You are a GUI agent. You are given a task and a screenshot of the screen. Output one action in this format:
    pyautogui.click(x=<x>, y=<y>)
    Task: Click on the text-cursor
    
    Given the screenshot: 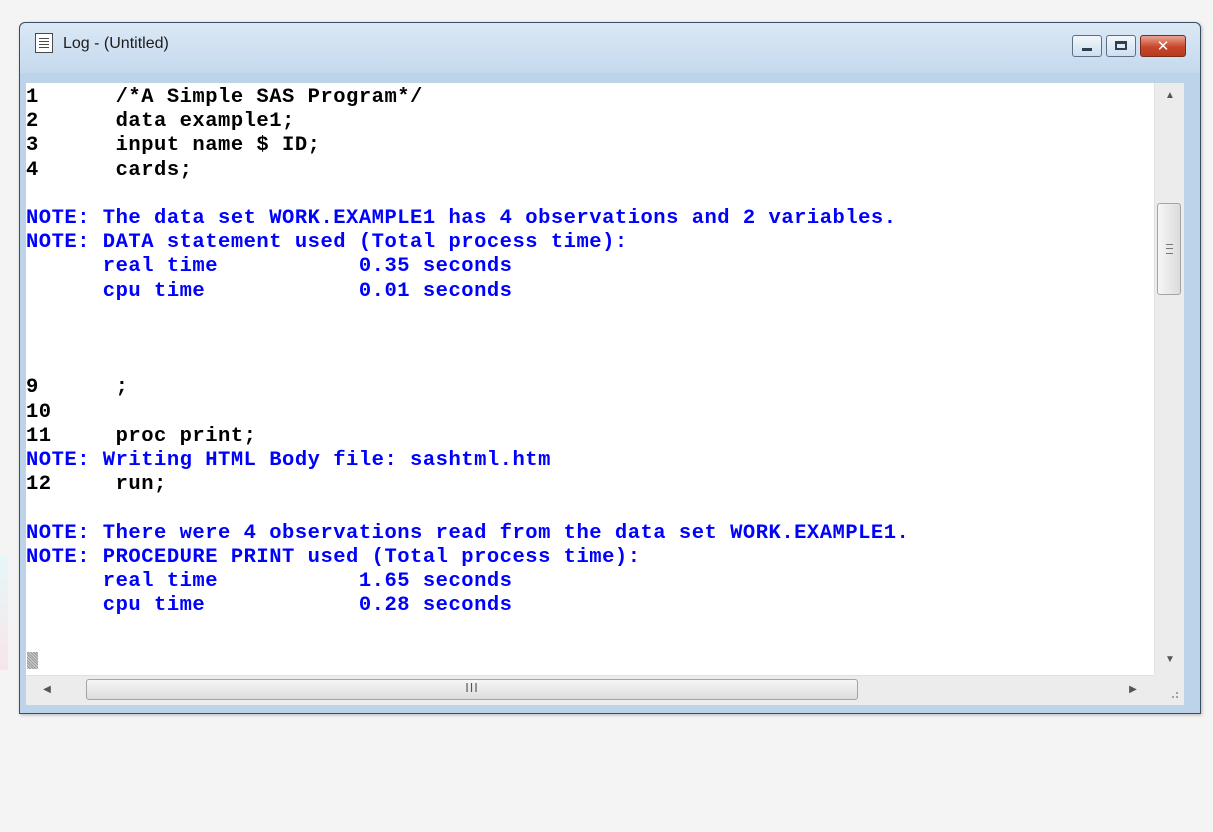 What is the action you would take?
    pyautogui.click(x=32, y=660)
    